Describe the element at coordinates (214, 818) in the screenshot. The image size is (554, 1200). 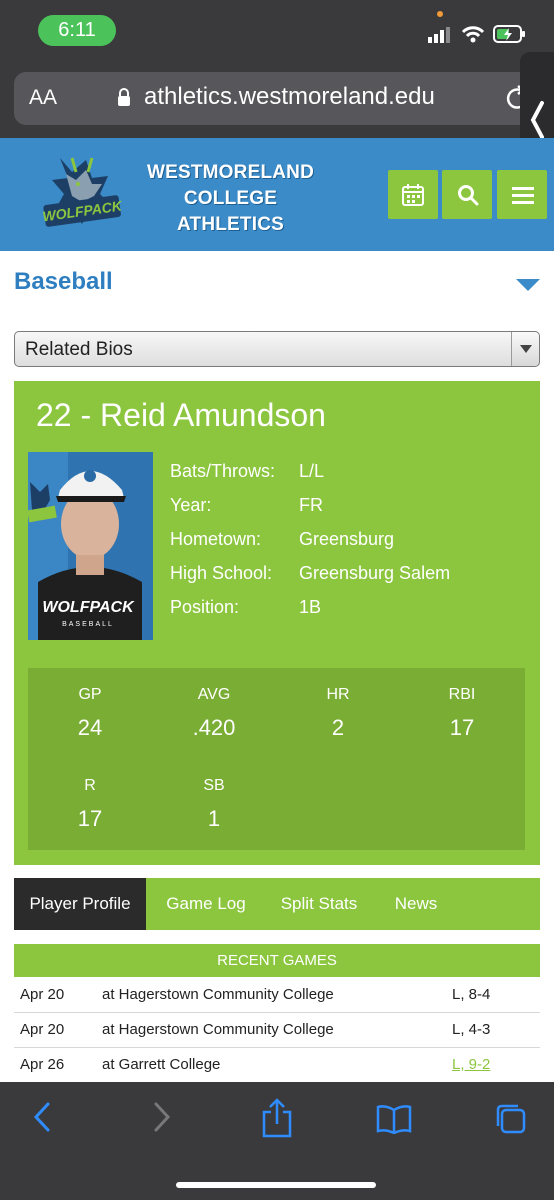
I see `stat-value-sb: 1` at that location.